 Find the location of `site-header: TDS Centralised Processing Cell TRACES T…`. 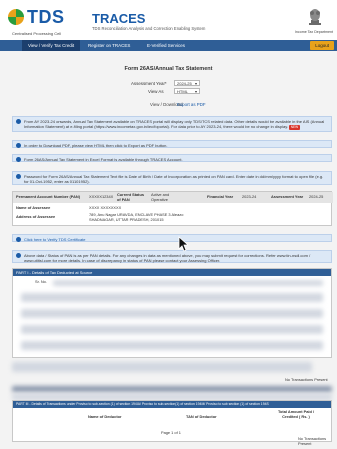

site-header: TDS Centralised Processing Cell TRACES T… is located at coordinates (168, 20).